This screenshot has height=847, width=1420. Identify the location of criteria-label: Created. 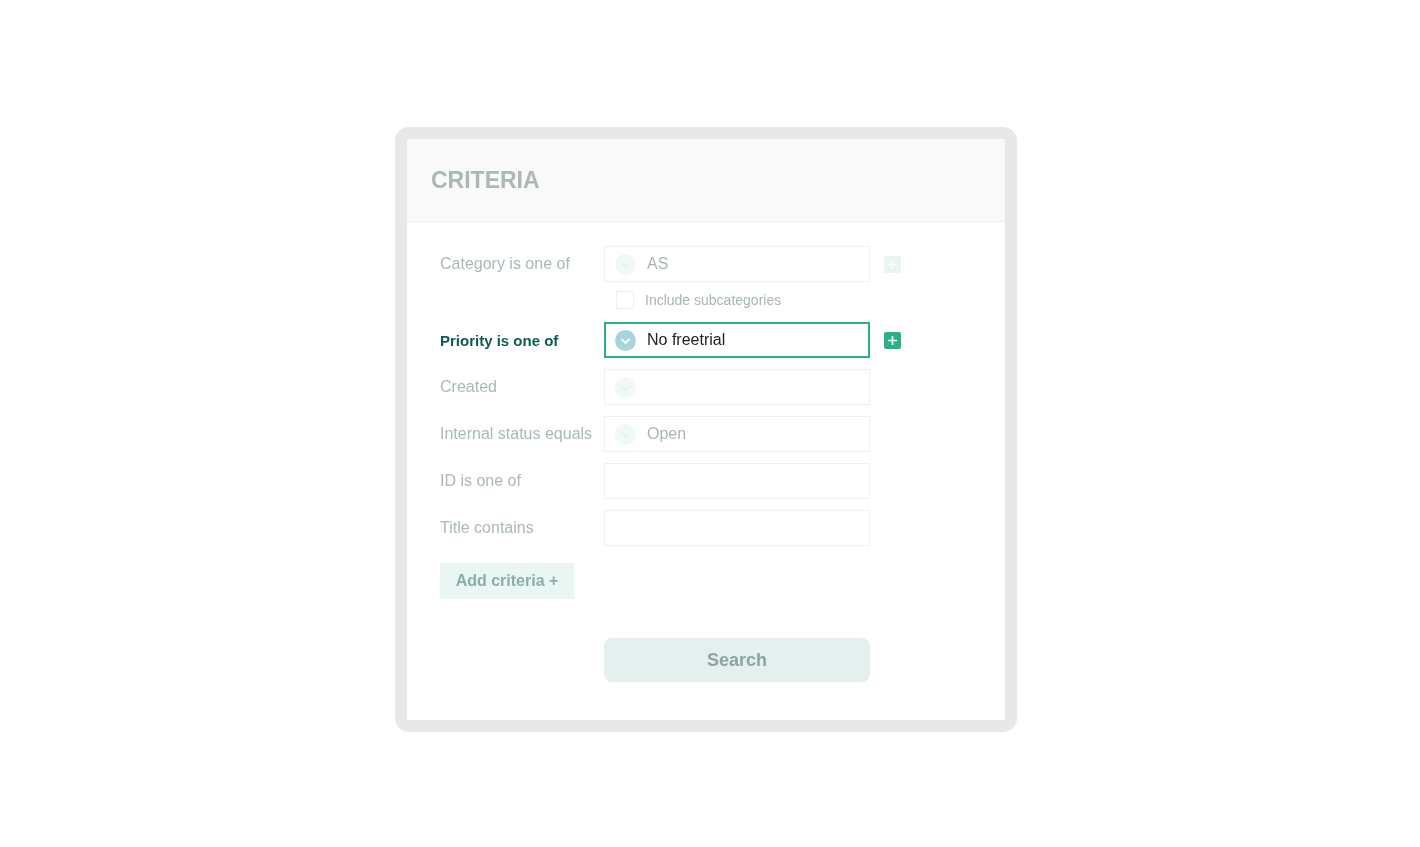
(469, 387).